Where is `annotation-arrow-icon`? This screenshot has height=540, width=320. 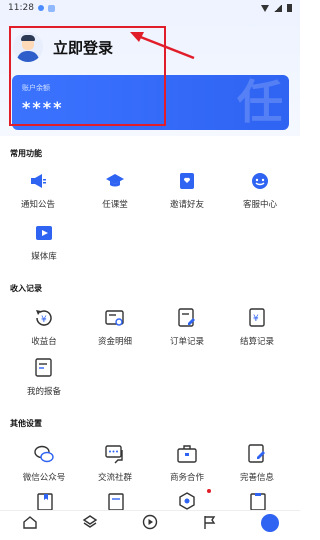 annotation-arrow-icon is located at coordinates (162, 46).